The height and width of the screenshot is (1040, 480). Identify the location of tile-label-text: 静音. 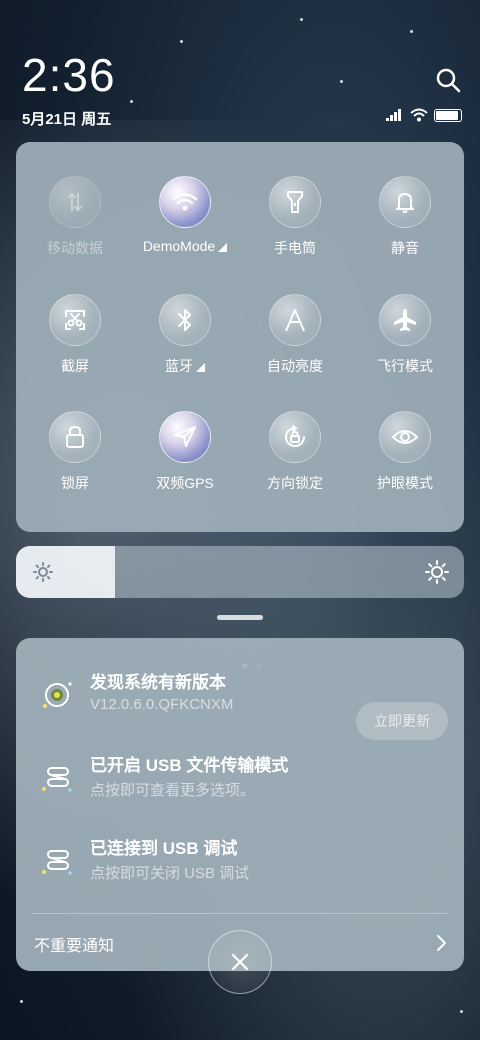
(405, 248).